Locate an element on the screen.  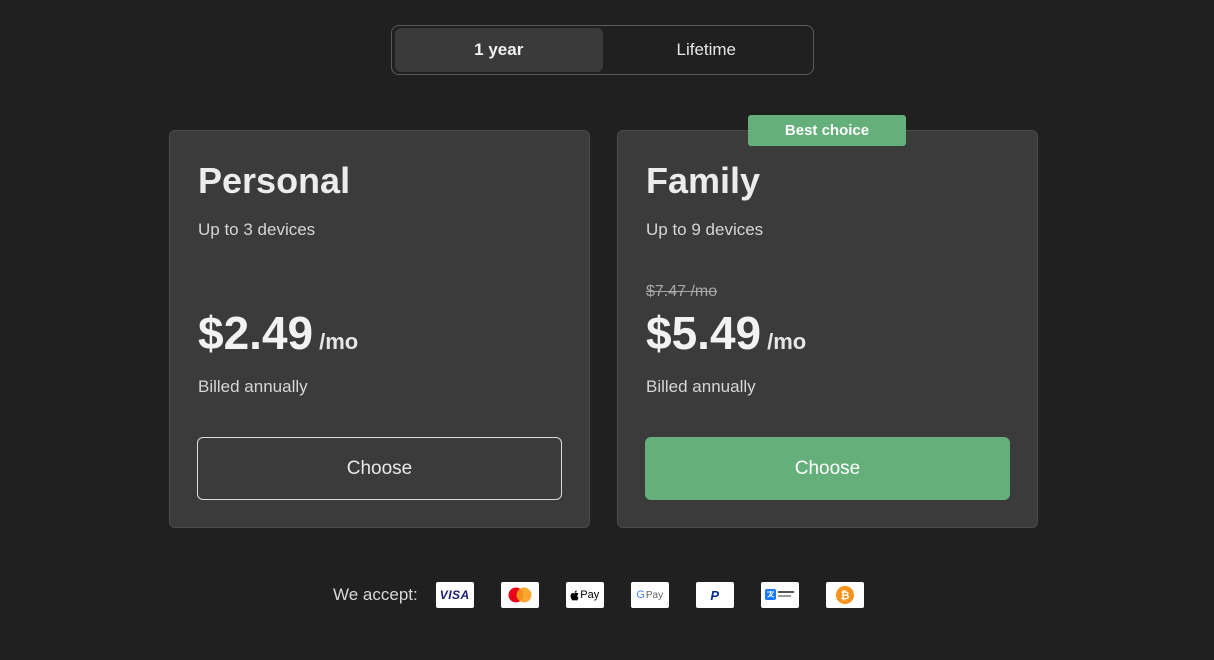
alipay-logo is located at coordinates (779, 594).